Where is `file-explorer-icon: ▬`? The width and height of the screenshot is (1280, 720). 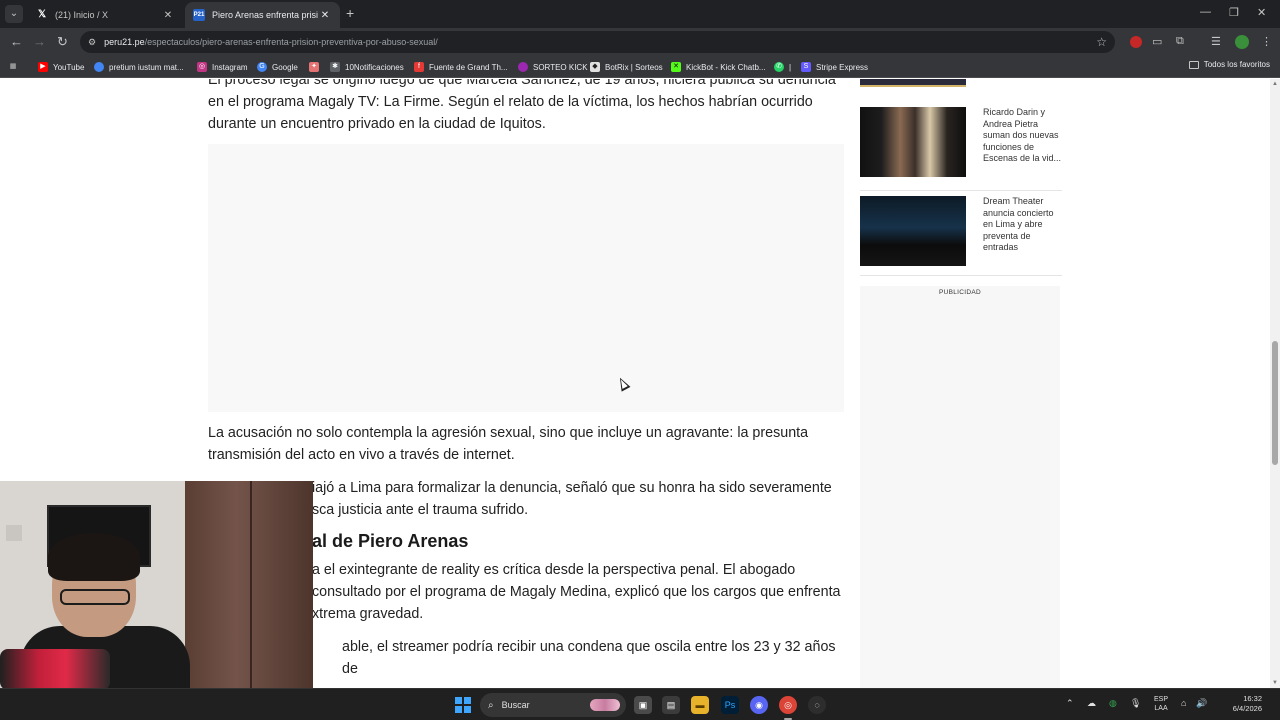
file-explorer-icon: ▬ is located at coordinates (700, 705).